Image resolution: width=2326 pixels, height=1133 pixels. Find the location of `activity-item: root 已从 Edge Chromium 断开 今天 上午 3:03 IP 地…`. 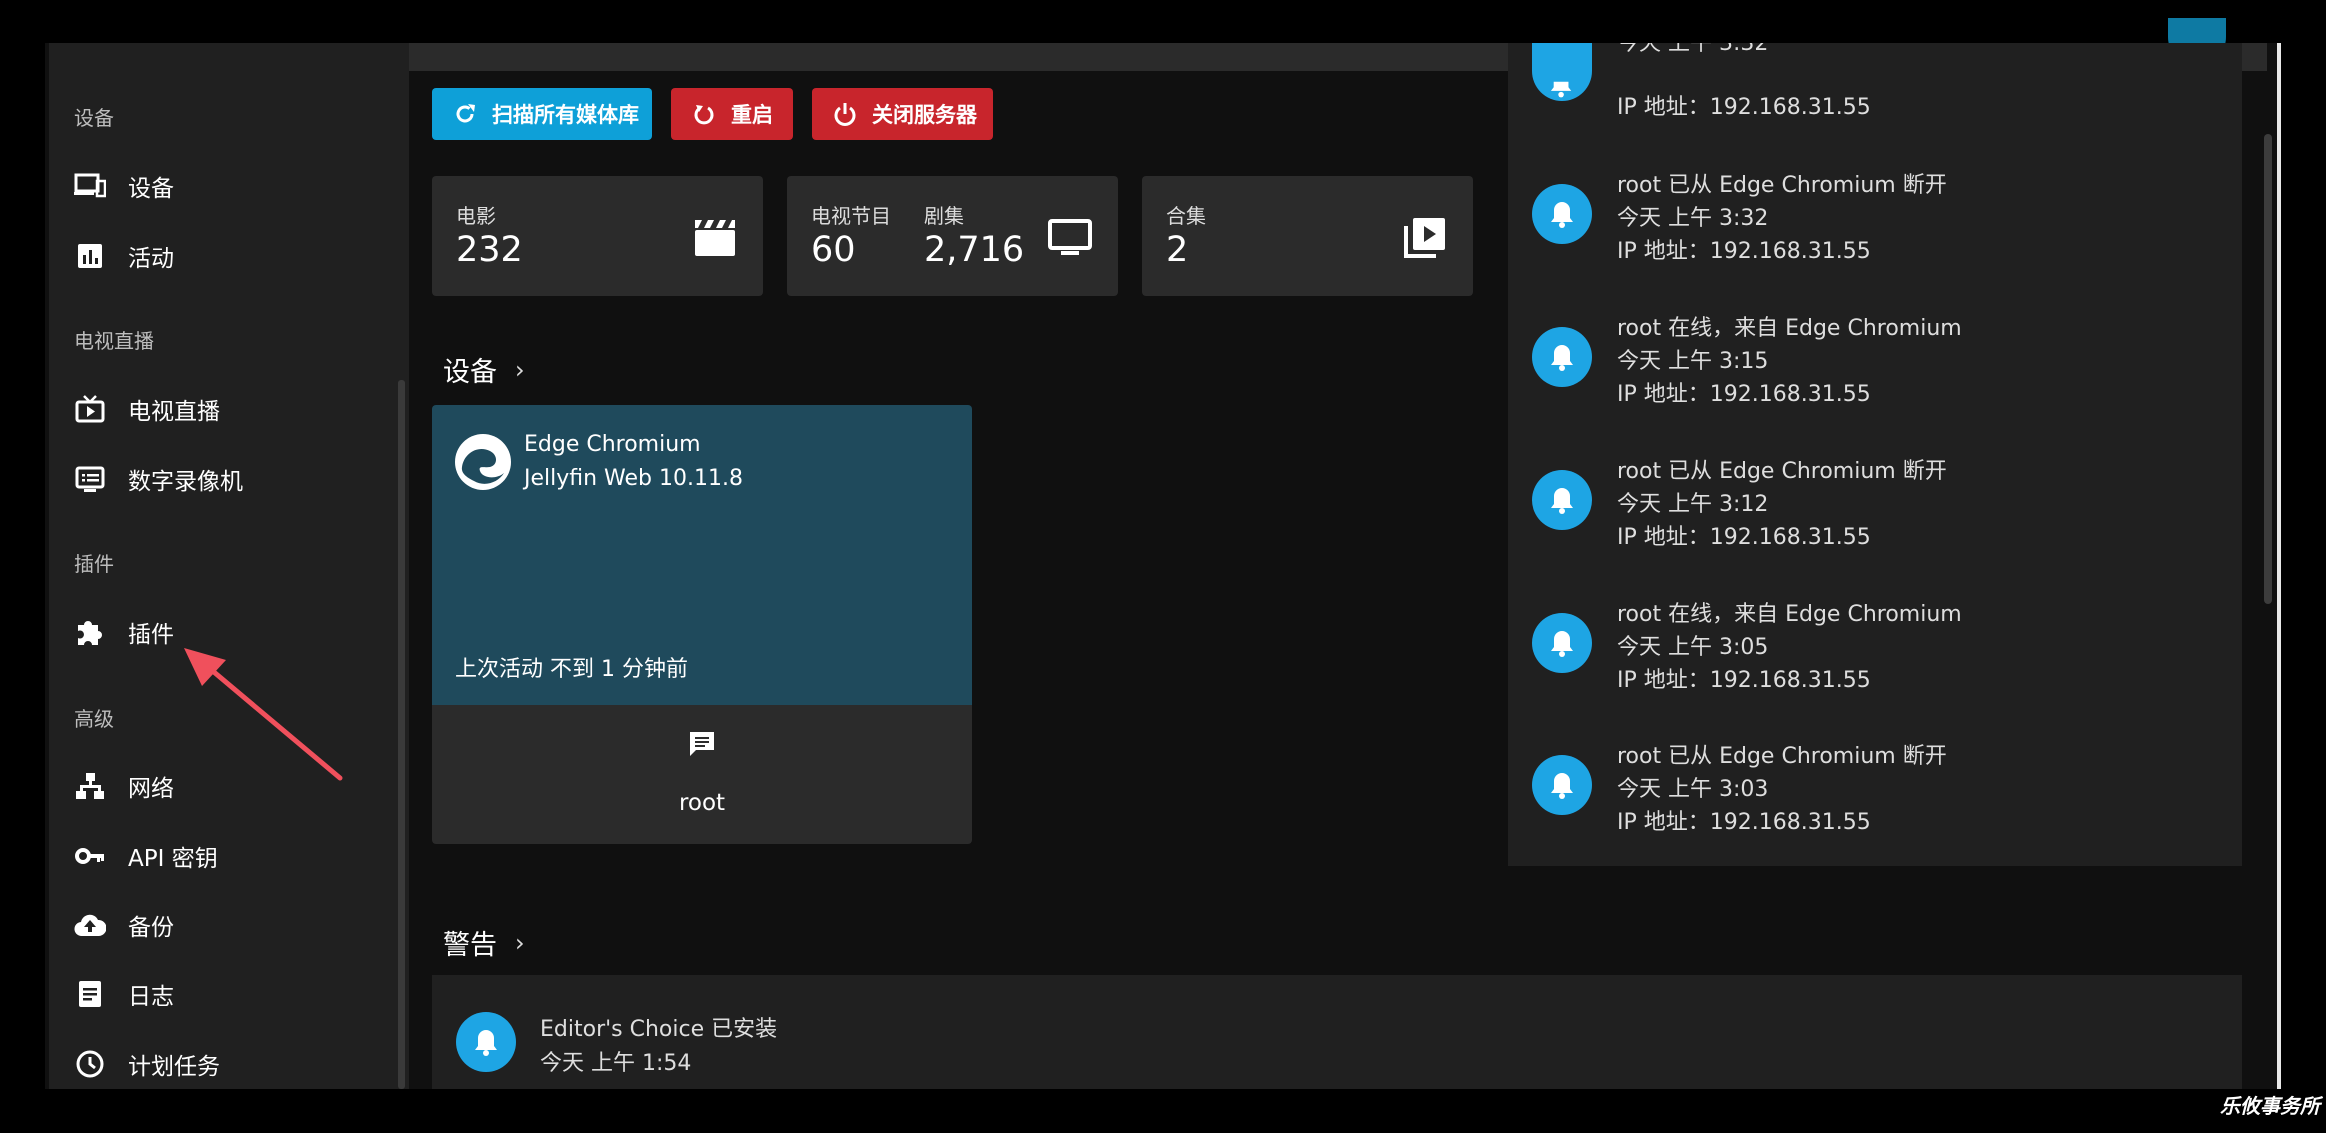

activity-item: root 已从 Edge Chromium 断开 今天 上午 3:03 IP 地… is located at coordinates (1875, 805).